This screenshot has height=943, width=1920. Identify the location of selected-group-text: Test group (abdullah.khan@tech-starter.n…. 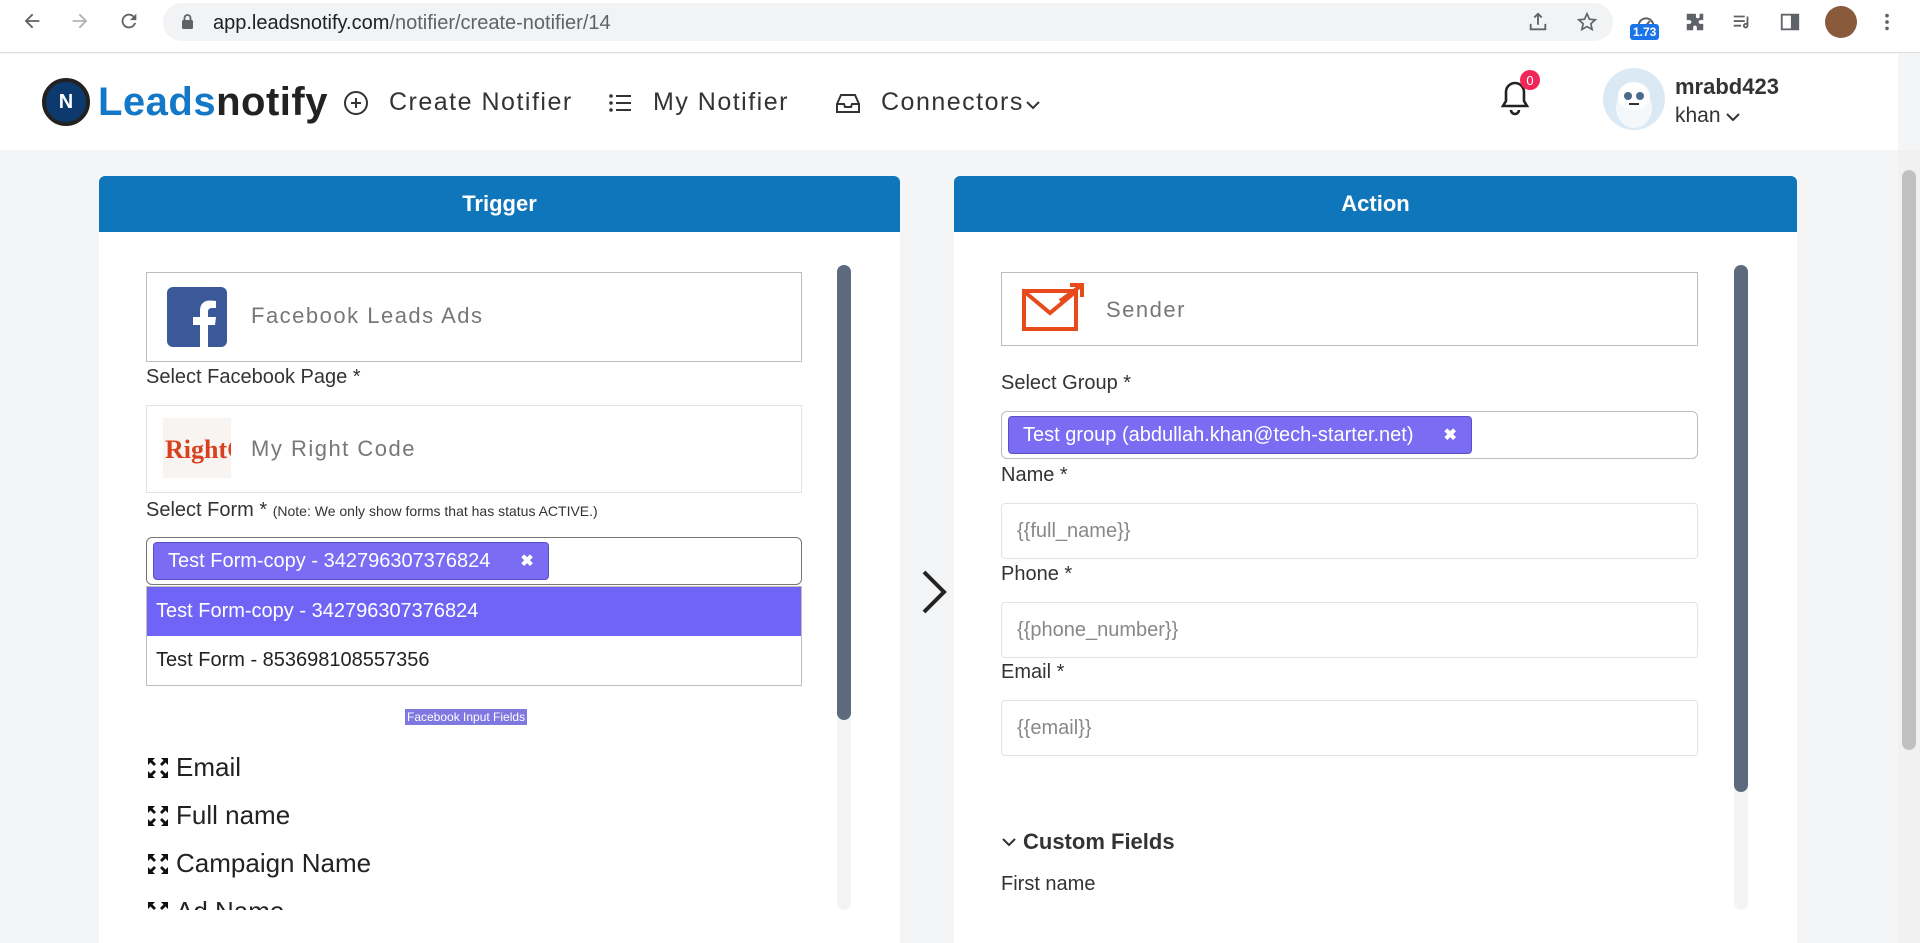
(1218, 434).